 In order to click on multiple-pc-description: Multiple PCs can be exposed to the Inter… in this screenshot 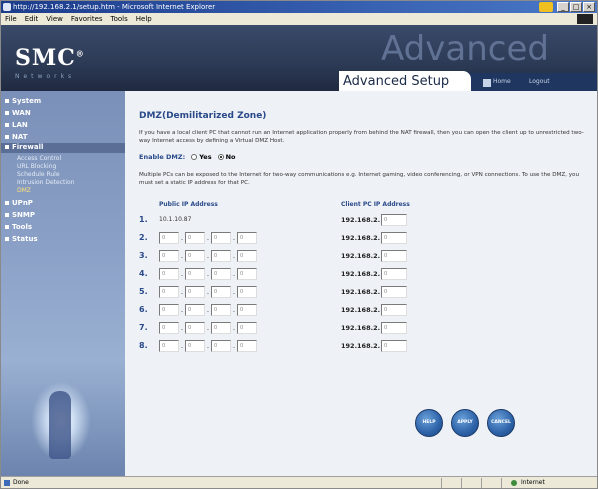, I will do `click(359, 179)`.